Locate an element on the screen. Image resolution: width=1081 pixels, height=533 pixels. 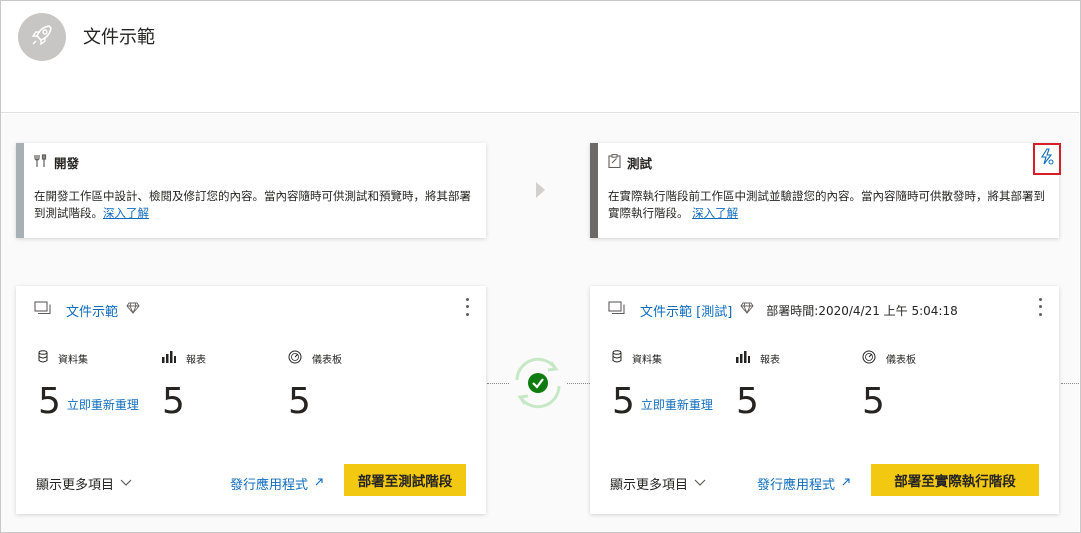
chevron-right-icon is located at coordinates (540, 190).